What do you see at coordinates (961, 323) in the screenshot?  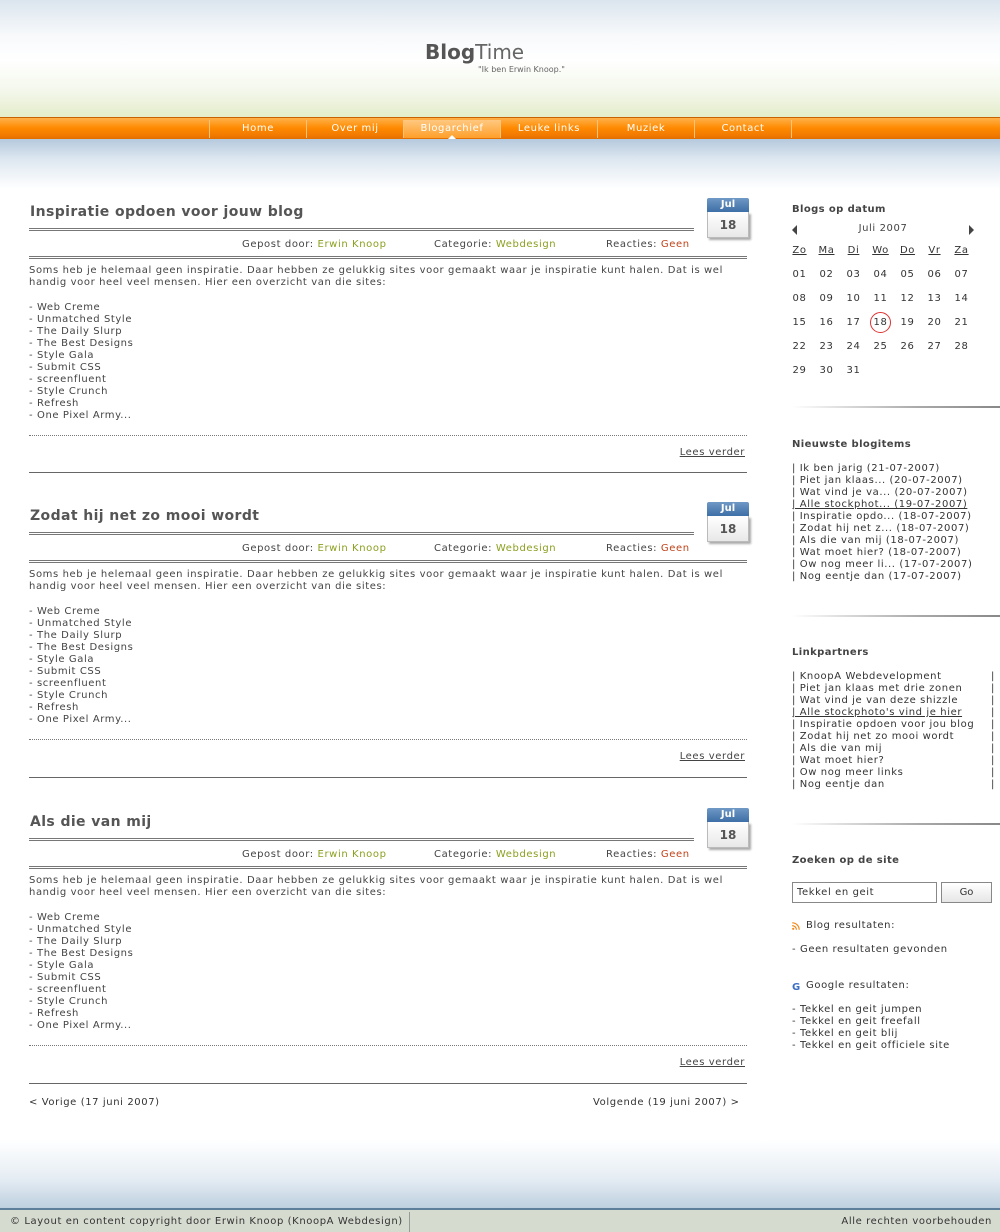 I see `calendar-day: 21` at bounding box center [961, 323].